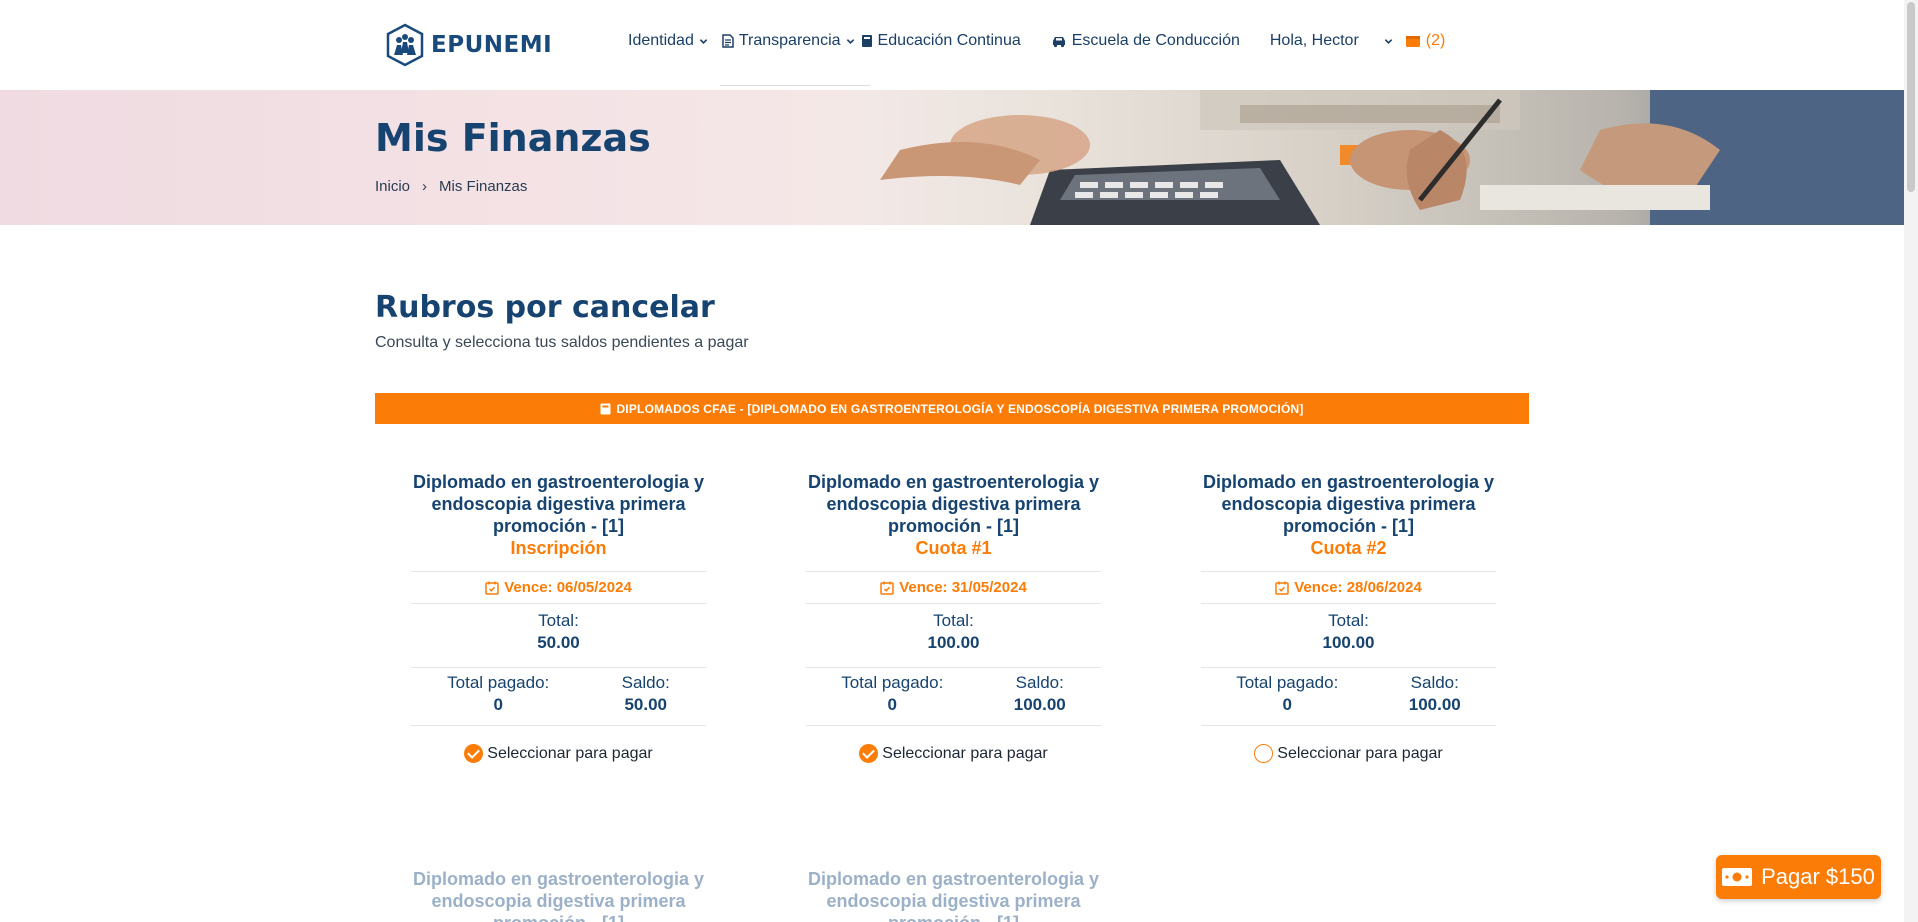  What do you see at coordinates (1435, 40) in the screenshot?
I see `cart-count: (2)` at bounding box center [1435, 40].